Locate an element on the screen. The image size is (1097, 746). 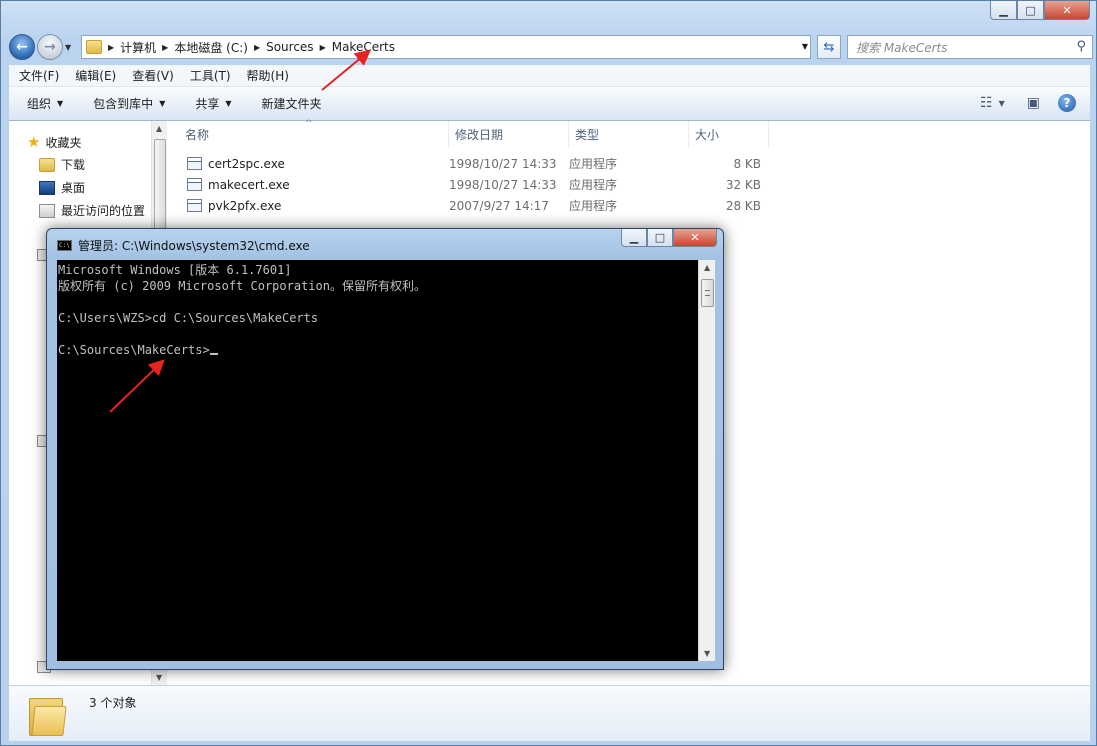
minimize-button: ▁ is located at coordinates (1003, 10).